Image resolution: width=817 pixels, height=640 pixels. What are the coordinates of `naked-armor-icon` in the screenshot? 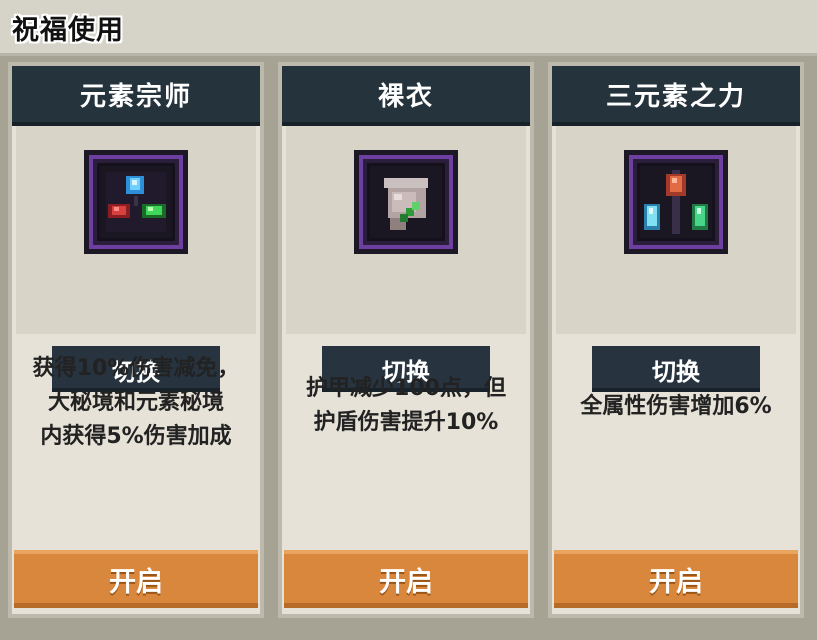 It's located at (406, 202).